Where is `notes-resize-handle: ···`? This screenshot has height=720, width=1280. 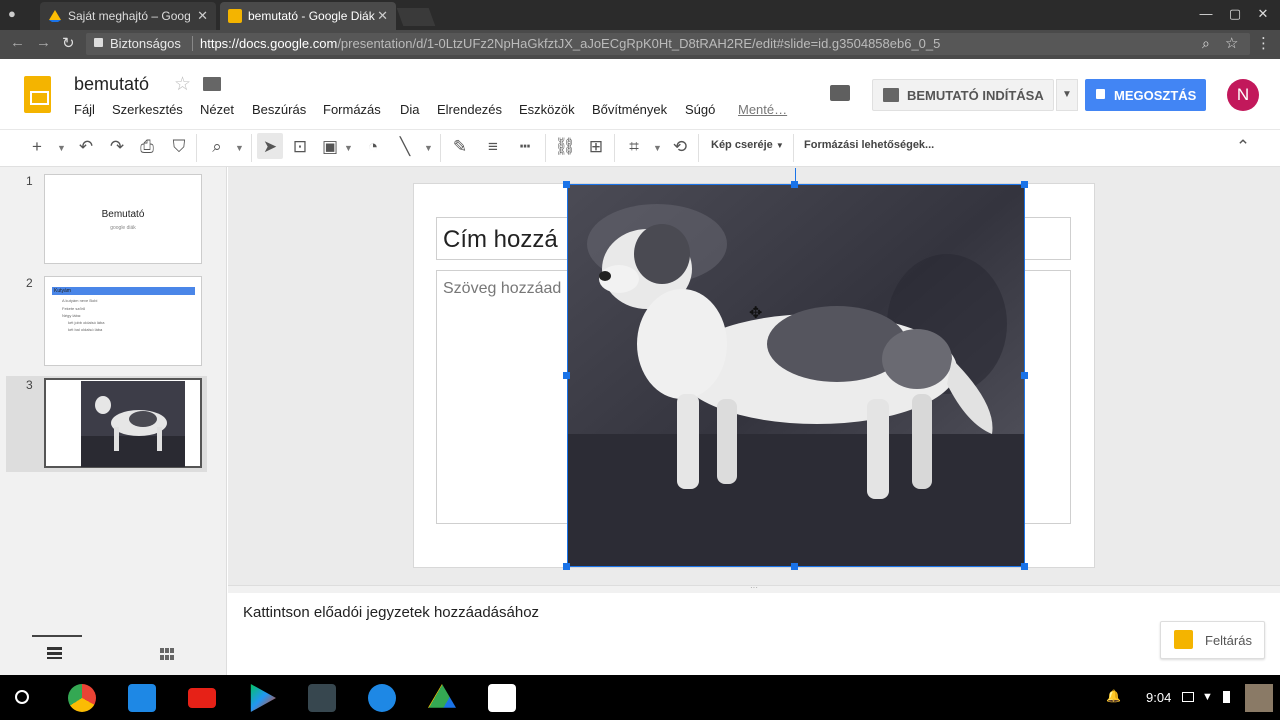
notes-resize-handle: ··· is located at coordinates (754, 588).